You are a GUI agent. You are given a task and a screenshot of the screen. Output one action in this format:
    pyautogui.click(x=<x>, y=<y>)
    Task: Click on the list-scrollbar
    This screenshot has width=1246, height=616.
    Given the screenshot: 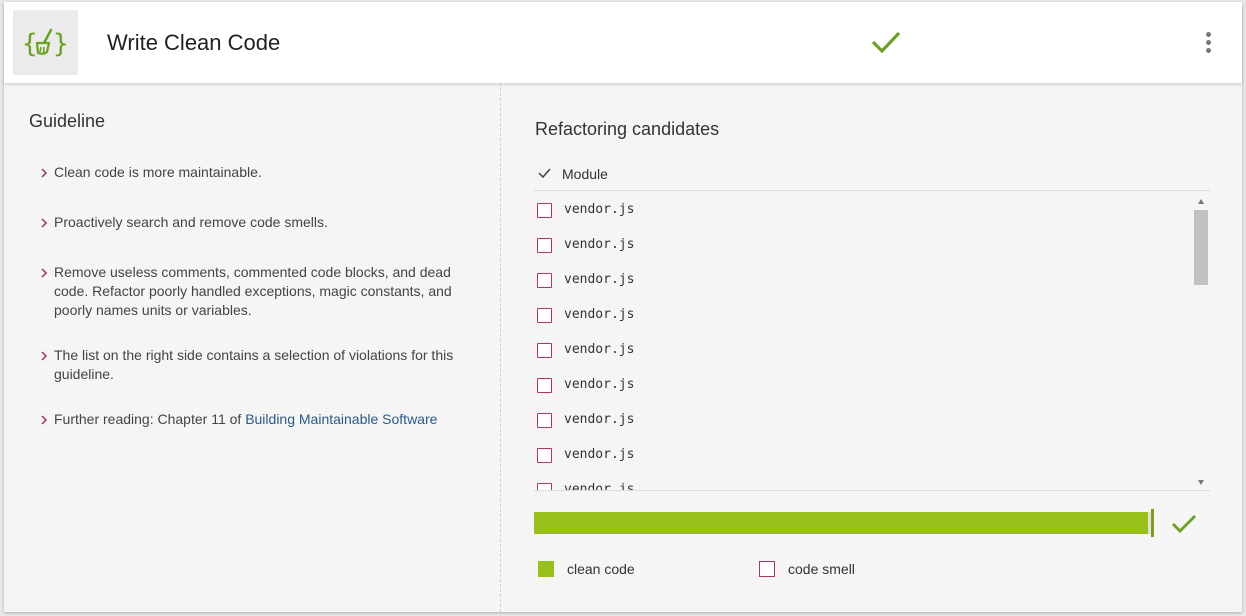 What is the action you would take?
    pyautogui.click(x=1201, y=341)
    